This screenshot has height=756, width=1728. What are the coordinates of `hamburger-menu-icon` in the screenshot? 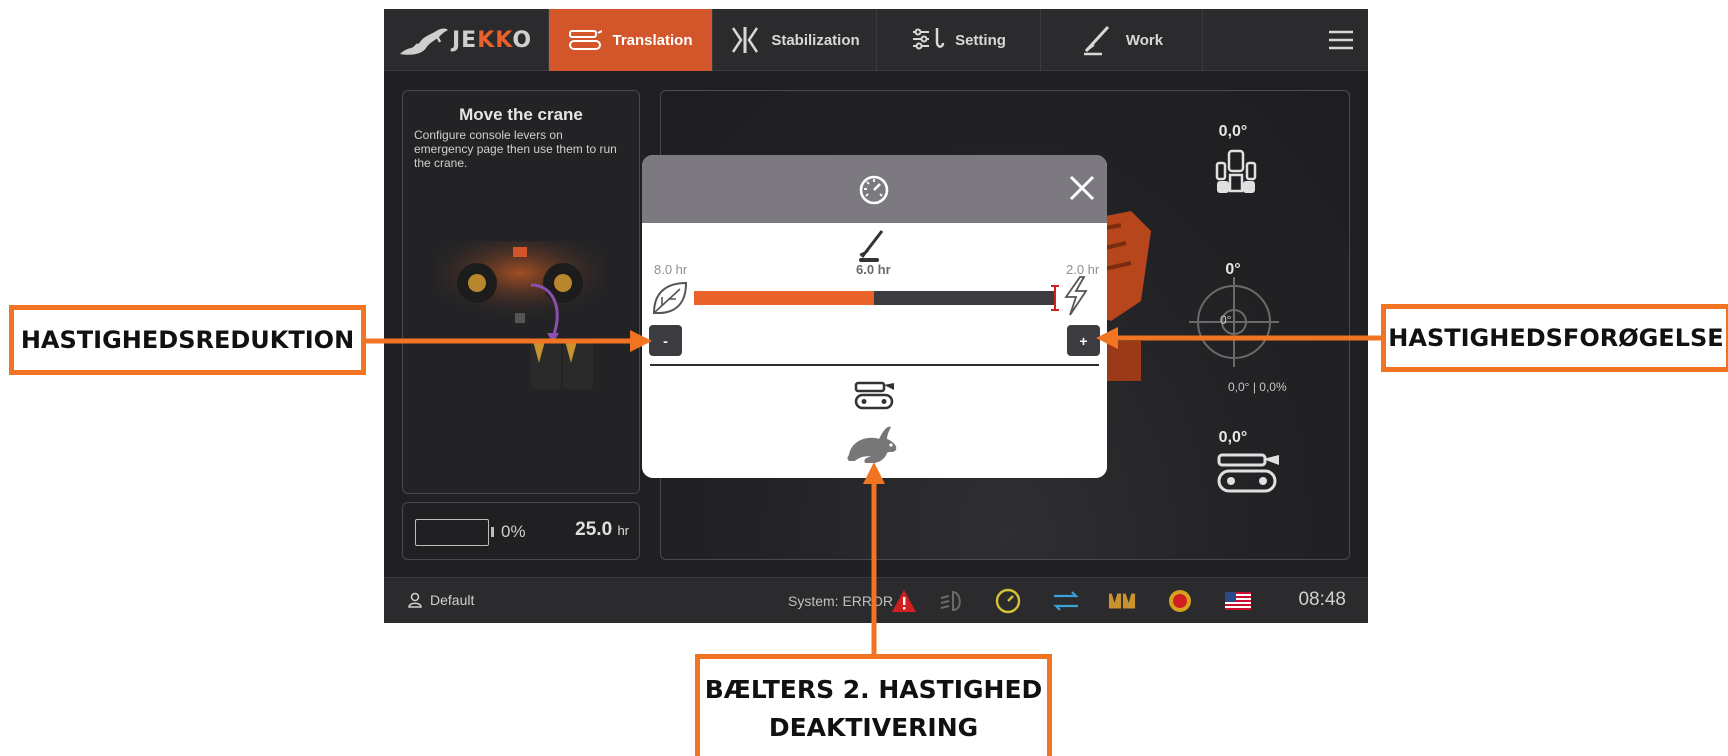 It's located at (1341, 40).